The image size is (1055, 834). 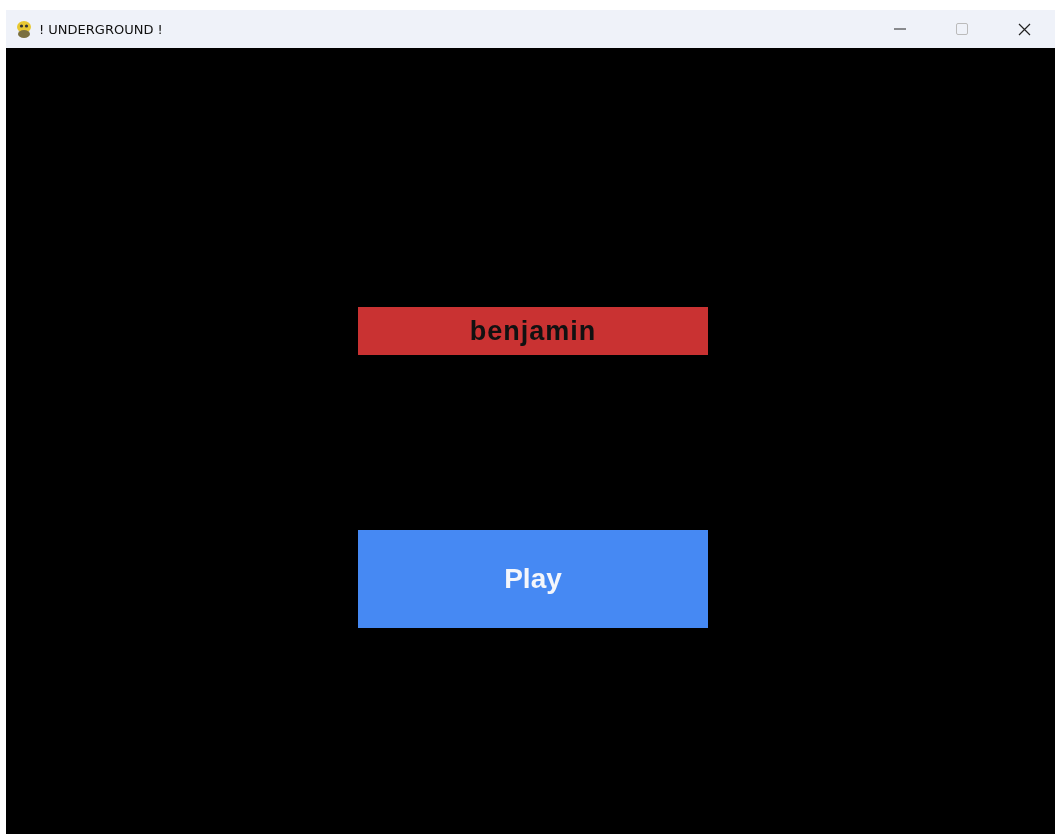 What do you see at coordinates (533, 331) in the screenshot?
I see `name-field: benjamin` at bounding box center [533, 331].